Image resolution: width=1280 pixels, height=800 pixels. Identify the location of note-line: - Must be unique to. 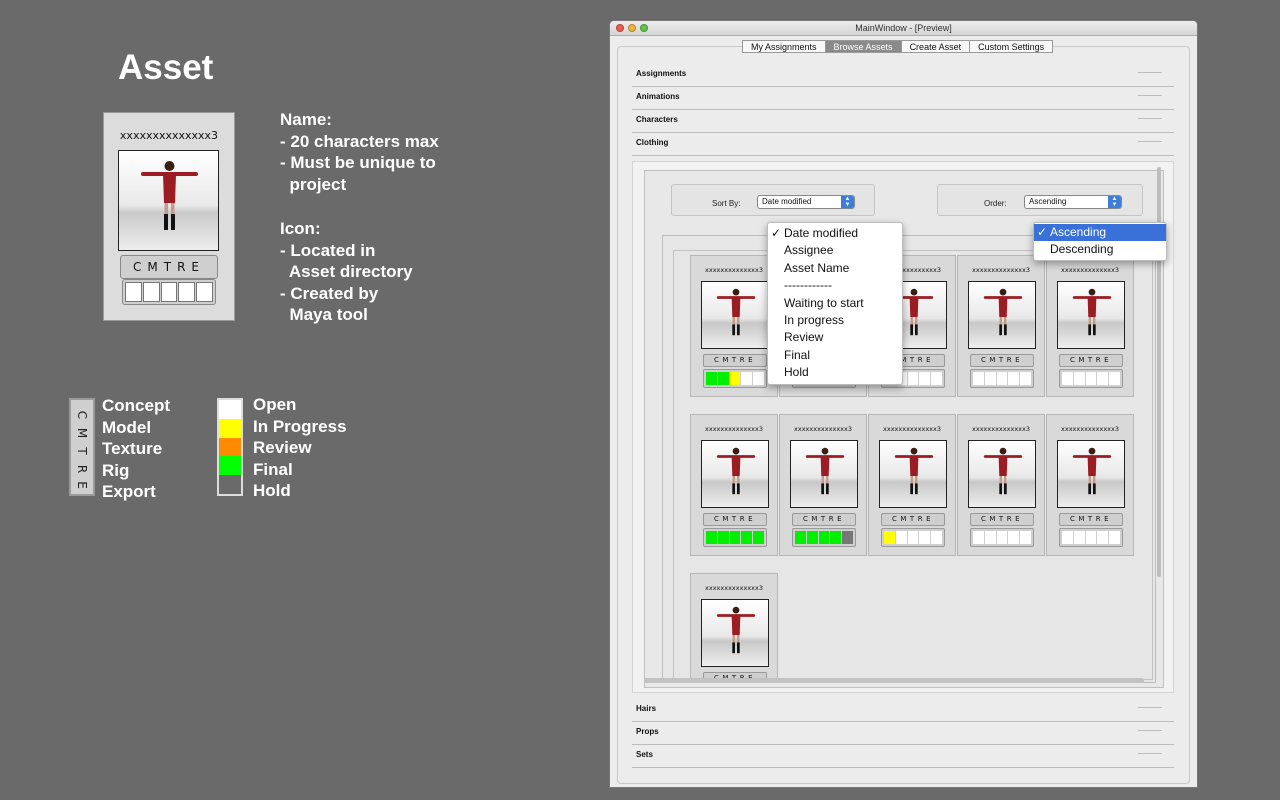
(358, 162).